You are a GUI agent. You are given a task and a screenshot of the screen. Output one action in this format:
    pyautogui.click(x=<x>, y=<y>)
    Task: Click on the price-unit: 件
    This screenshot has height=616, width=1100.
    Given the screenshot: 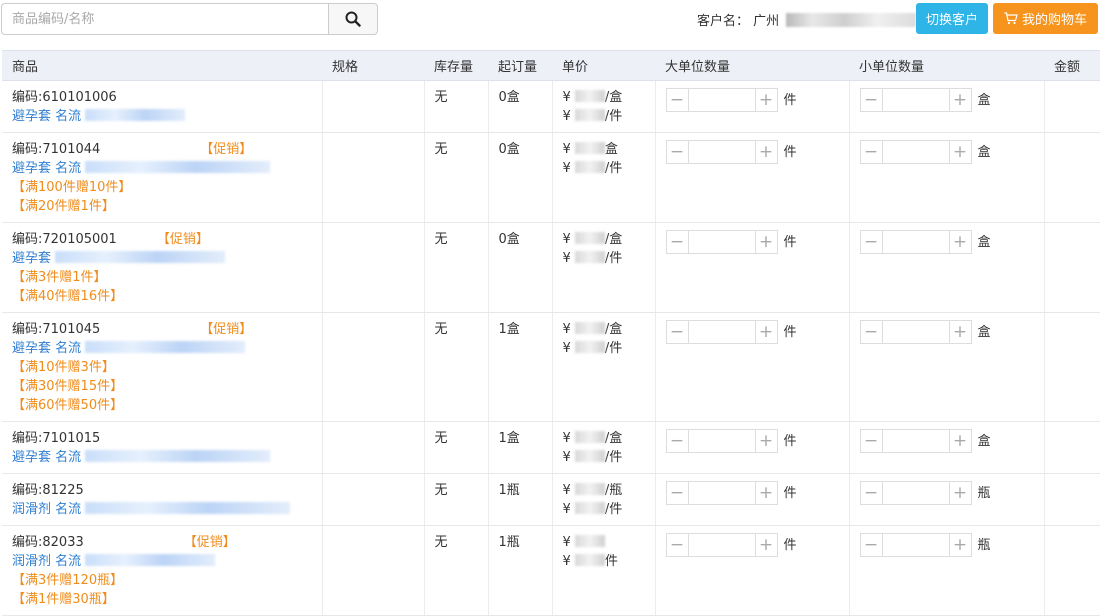 What is the action you would take?
    pyautogui.click(x=611, y=561)
    